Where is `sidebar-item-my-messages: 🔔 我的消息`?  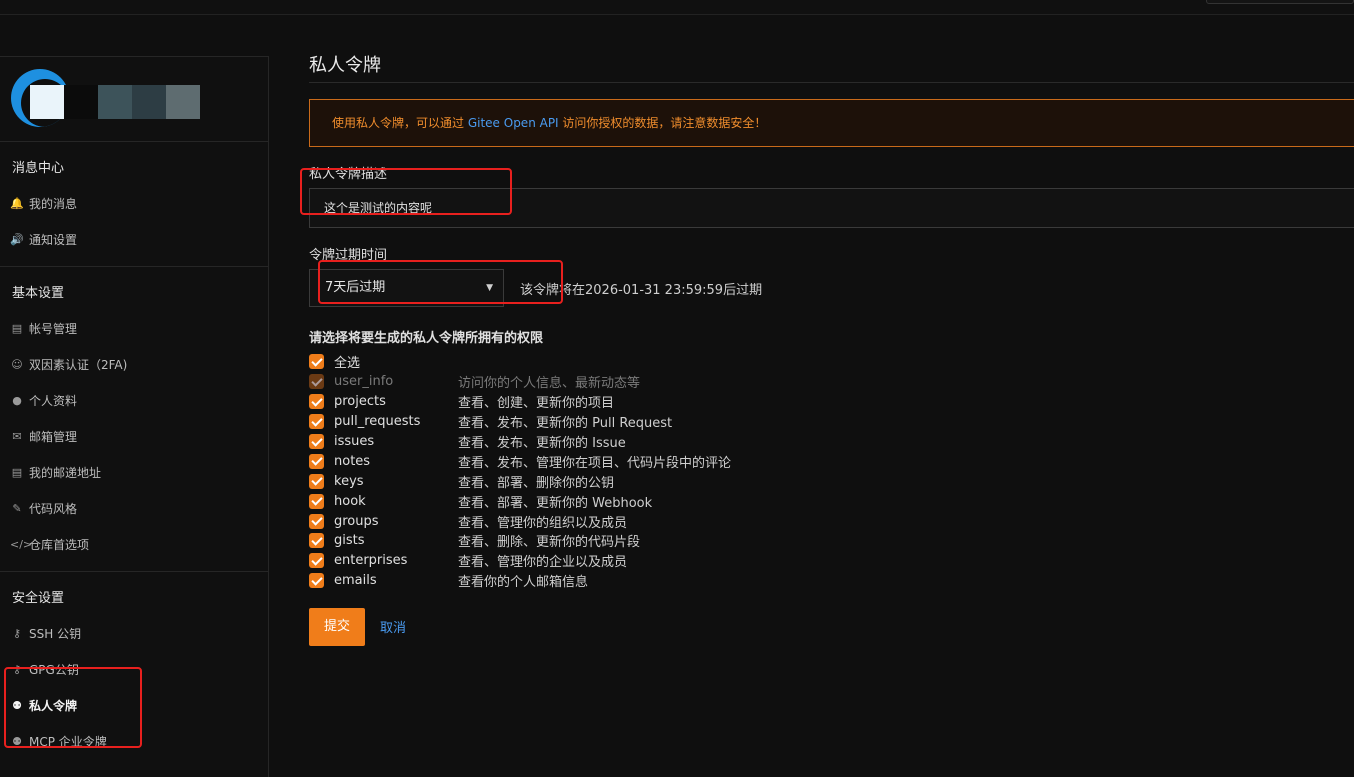 sidebar-item-my-messages: 🔔 我的消息 is located at coordinates (134, 204).